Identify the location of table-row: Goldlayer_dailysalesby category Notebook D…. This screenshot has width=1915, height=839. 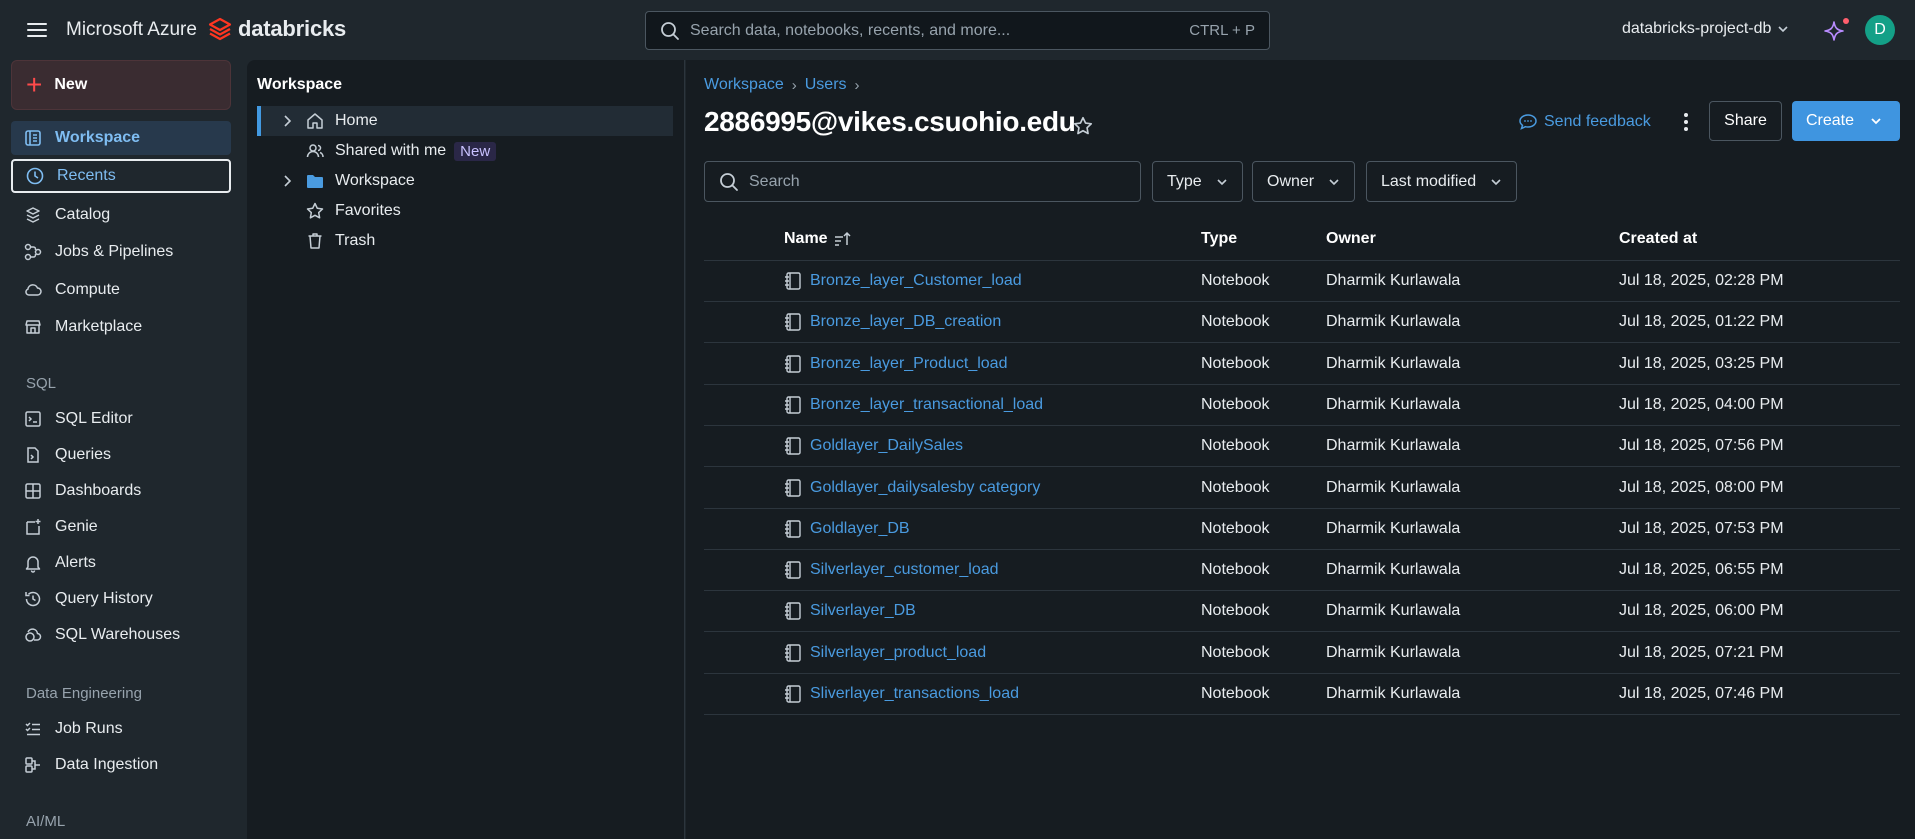
(1302, 488).